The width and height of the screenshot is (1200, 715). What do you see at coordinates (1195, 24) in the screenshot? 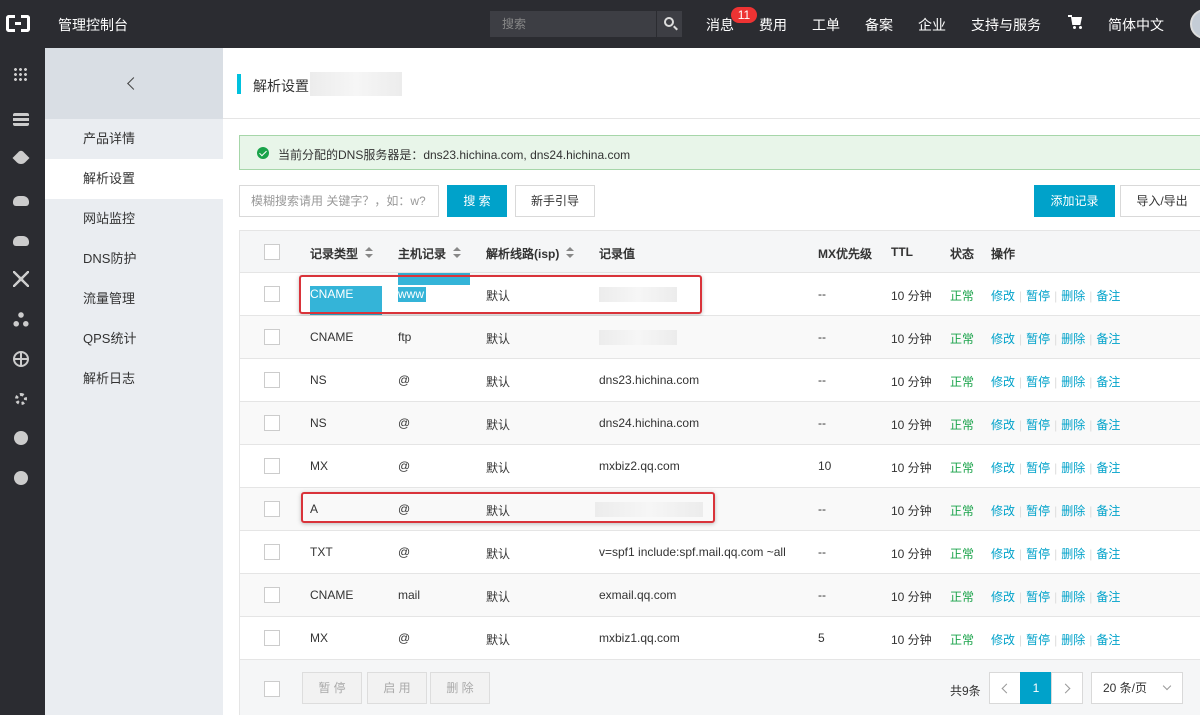
I see `avatar` at bounding box center [1195, 24].